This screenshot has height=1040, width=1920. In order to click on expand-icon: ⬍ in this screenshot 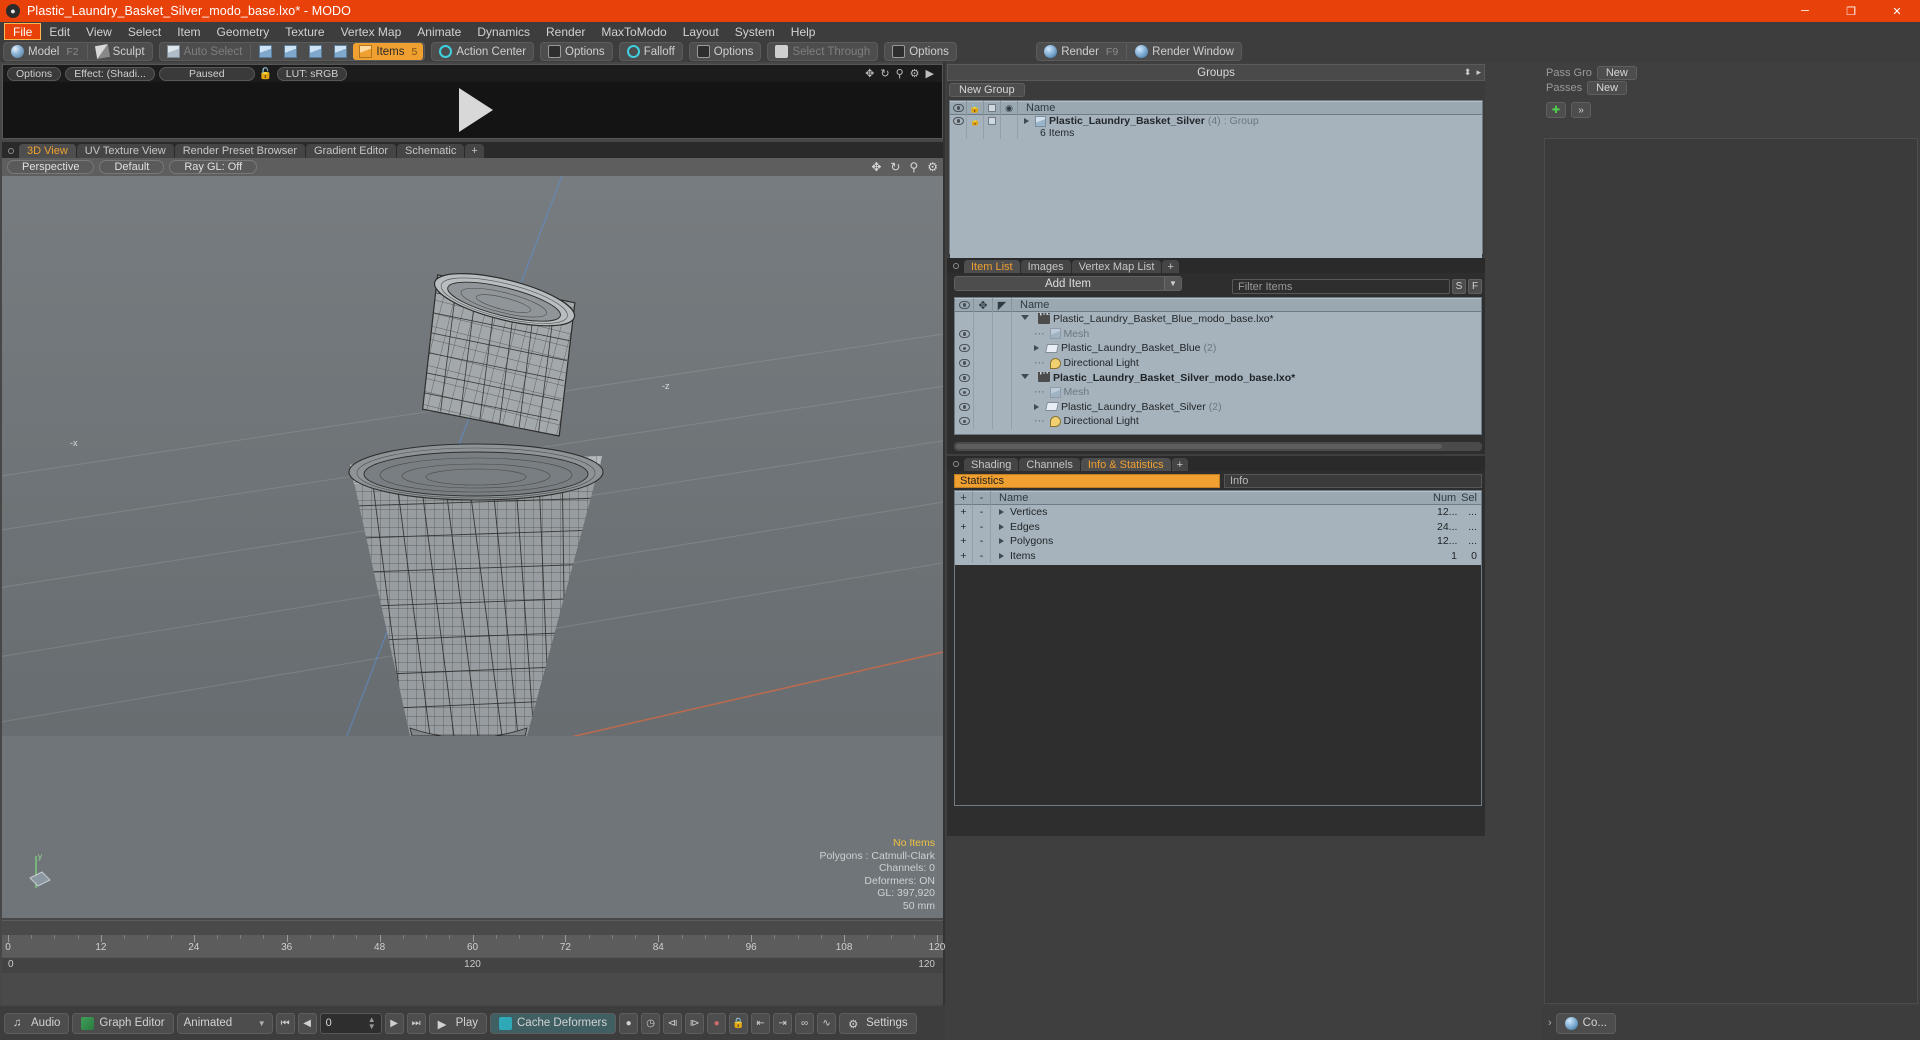, I will do `click(1468, 72)`.